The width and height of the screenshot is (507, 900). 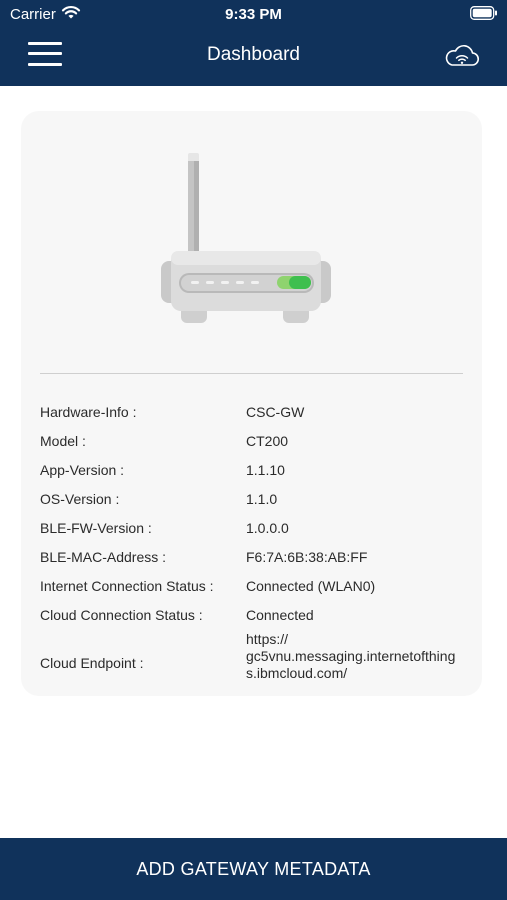 What do you see at coordinates (280, 615) in the screenshot?
I see `info-value: Connected` at bounding box center [280, 615].